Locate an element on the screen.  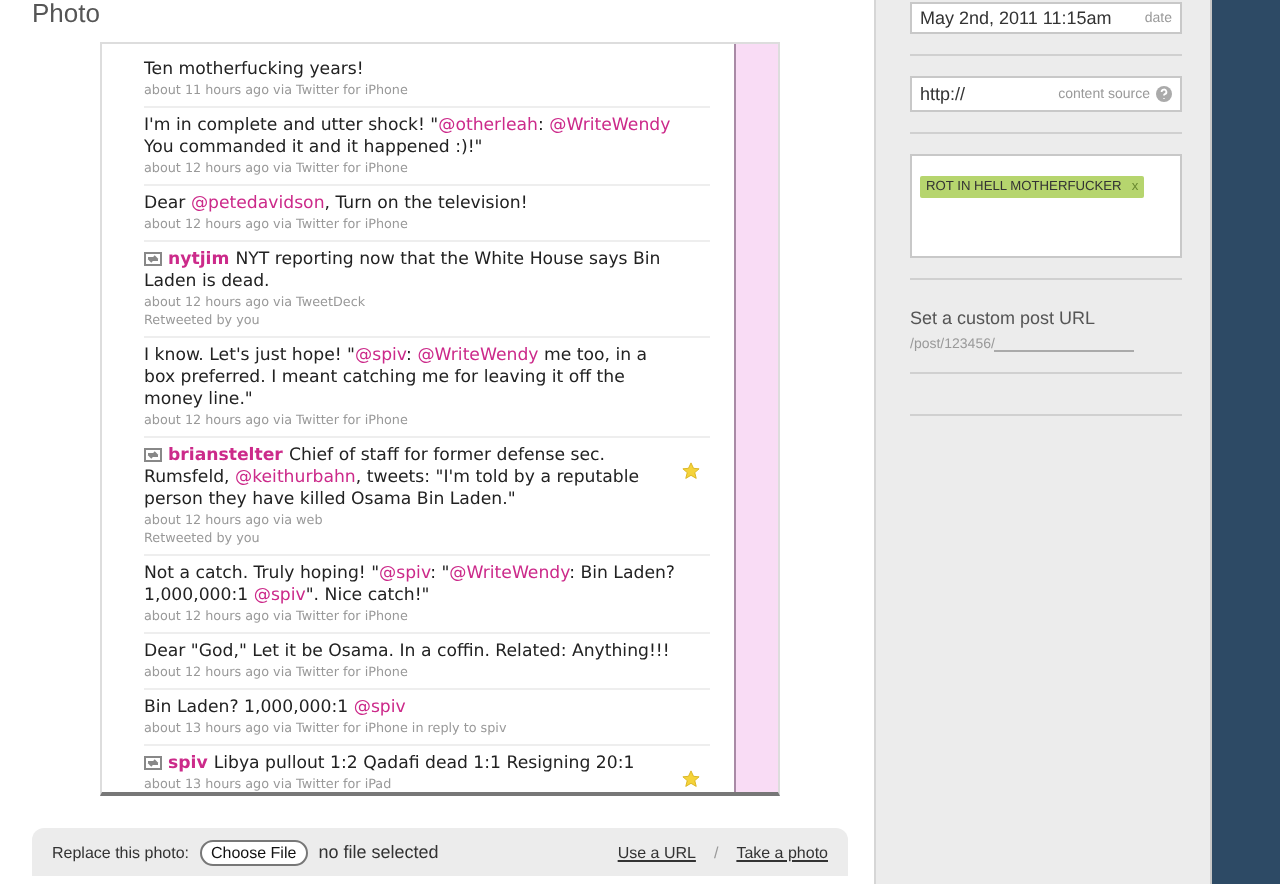
tweet-text: nytjim NYT reporting now that the White House says Bin Laden is dead. is located at coordinates (403, 272).